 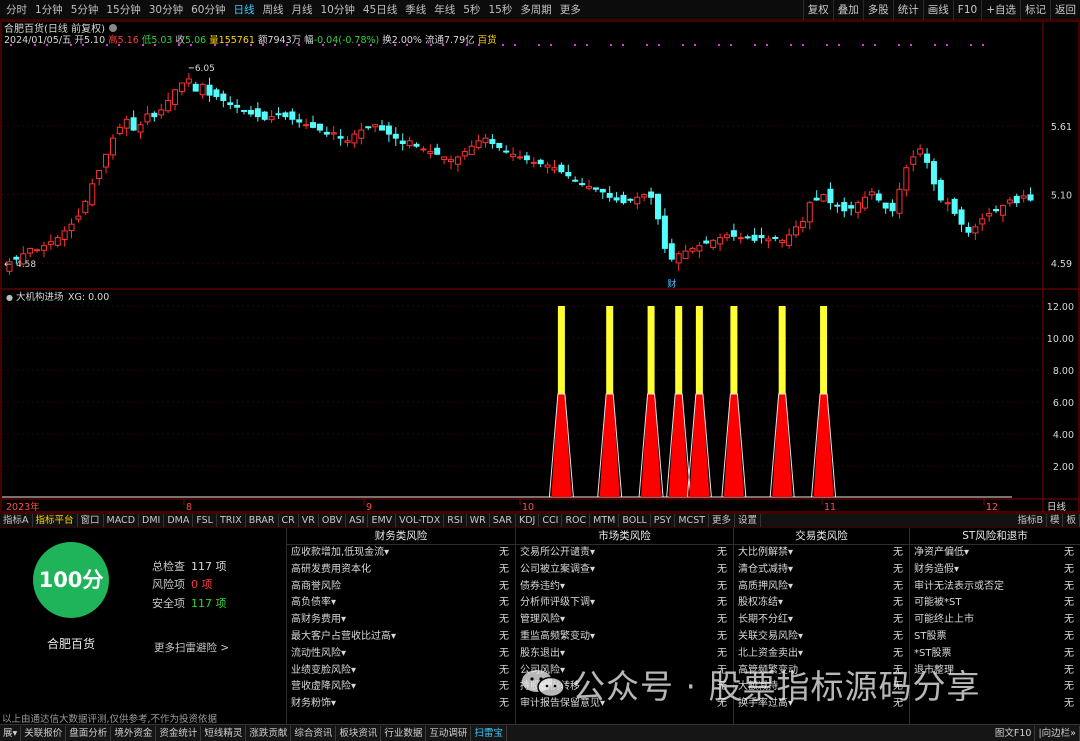 What do you see at coordinates (1057, 733) in the screenshot?
I see `status-bar-right-button: |向边栏»` at bounding box center [1057, 733].